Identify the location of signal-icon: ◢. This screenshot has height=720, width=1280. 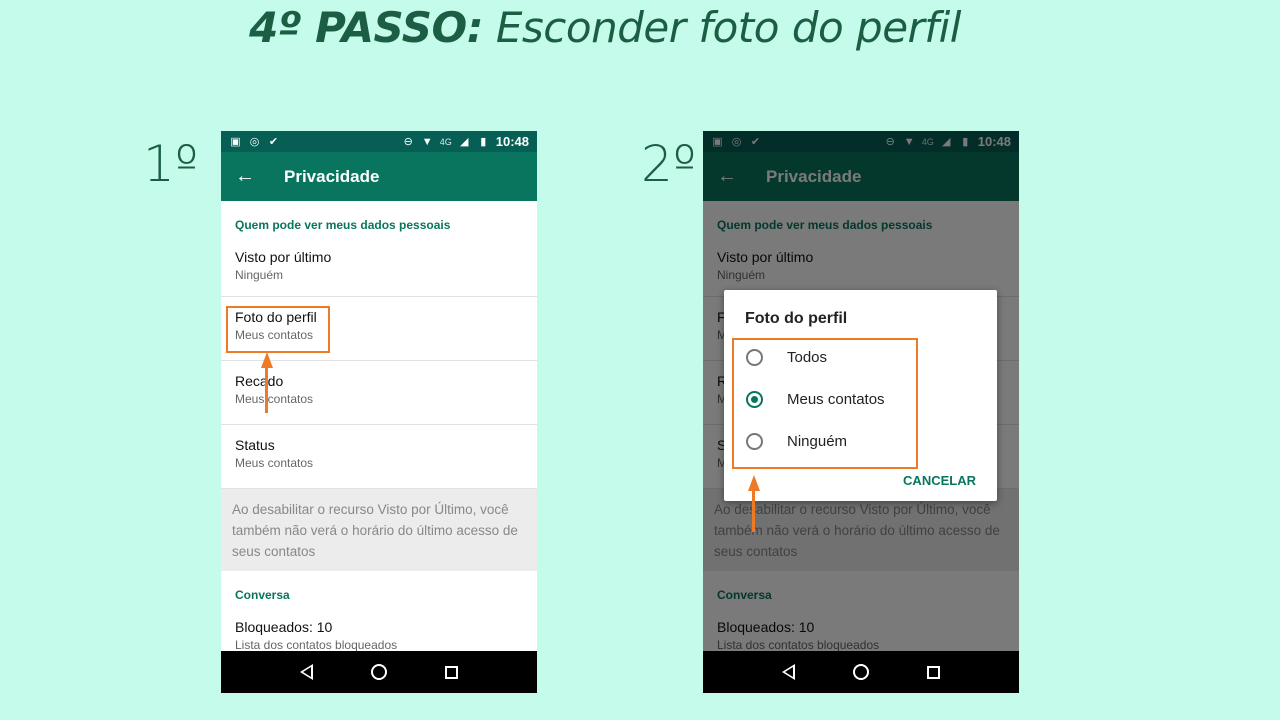
(464, 142).